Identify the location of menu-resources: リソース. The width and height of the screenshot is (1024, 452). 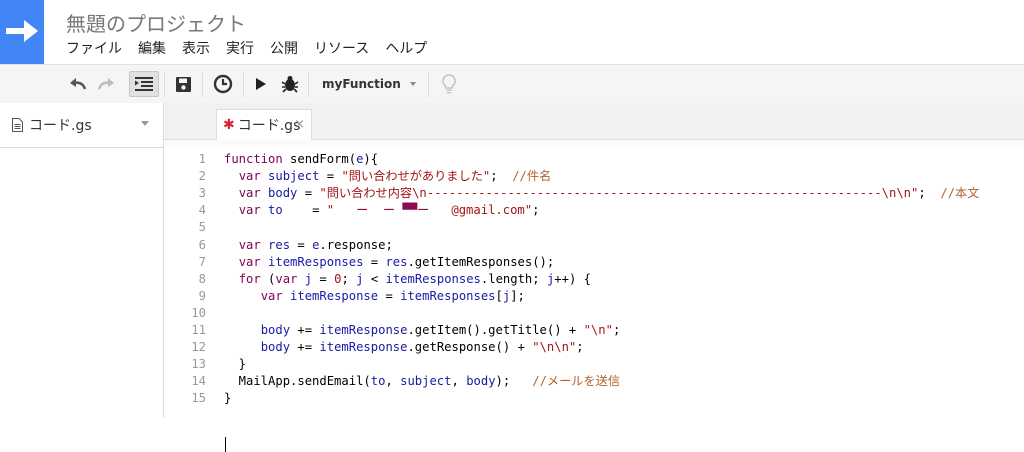
(341, 48).